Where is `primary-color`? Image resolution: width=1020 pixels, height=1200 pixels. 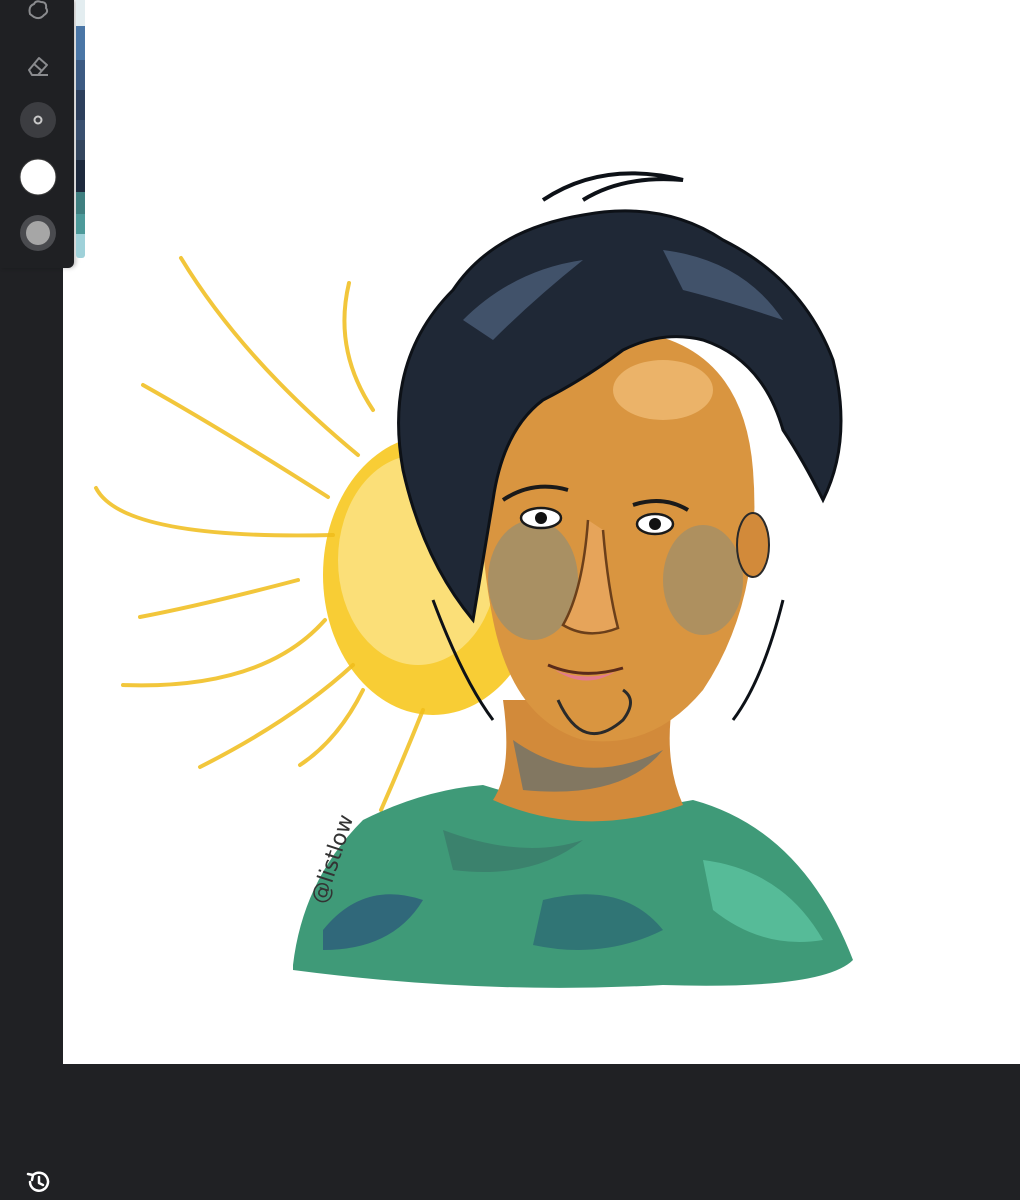 primary-color is located at coordinates (38, 177).